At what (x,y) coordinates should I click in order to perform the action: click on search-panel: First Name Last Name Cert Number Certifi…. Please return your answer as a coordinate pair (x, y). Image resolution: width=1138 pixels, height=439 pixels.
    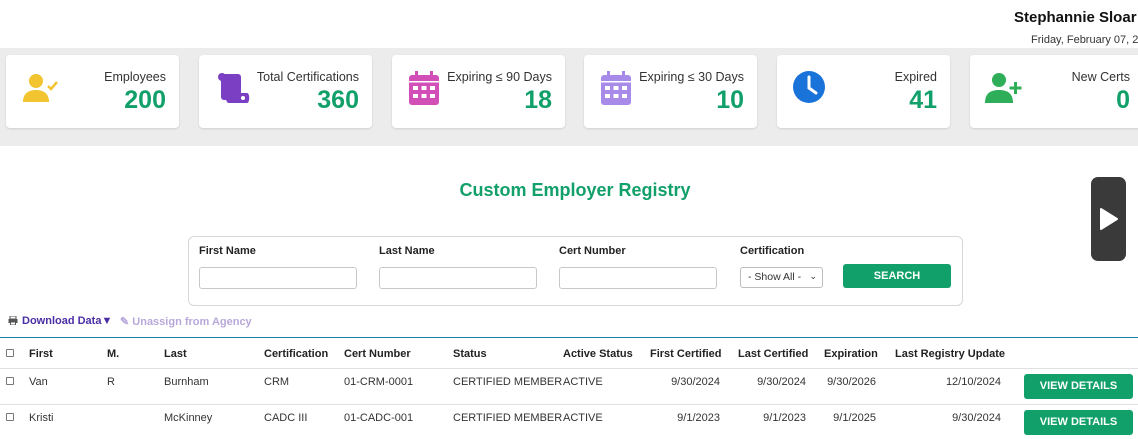
    Looking at the image, I should click on (575, 271).